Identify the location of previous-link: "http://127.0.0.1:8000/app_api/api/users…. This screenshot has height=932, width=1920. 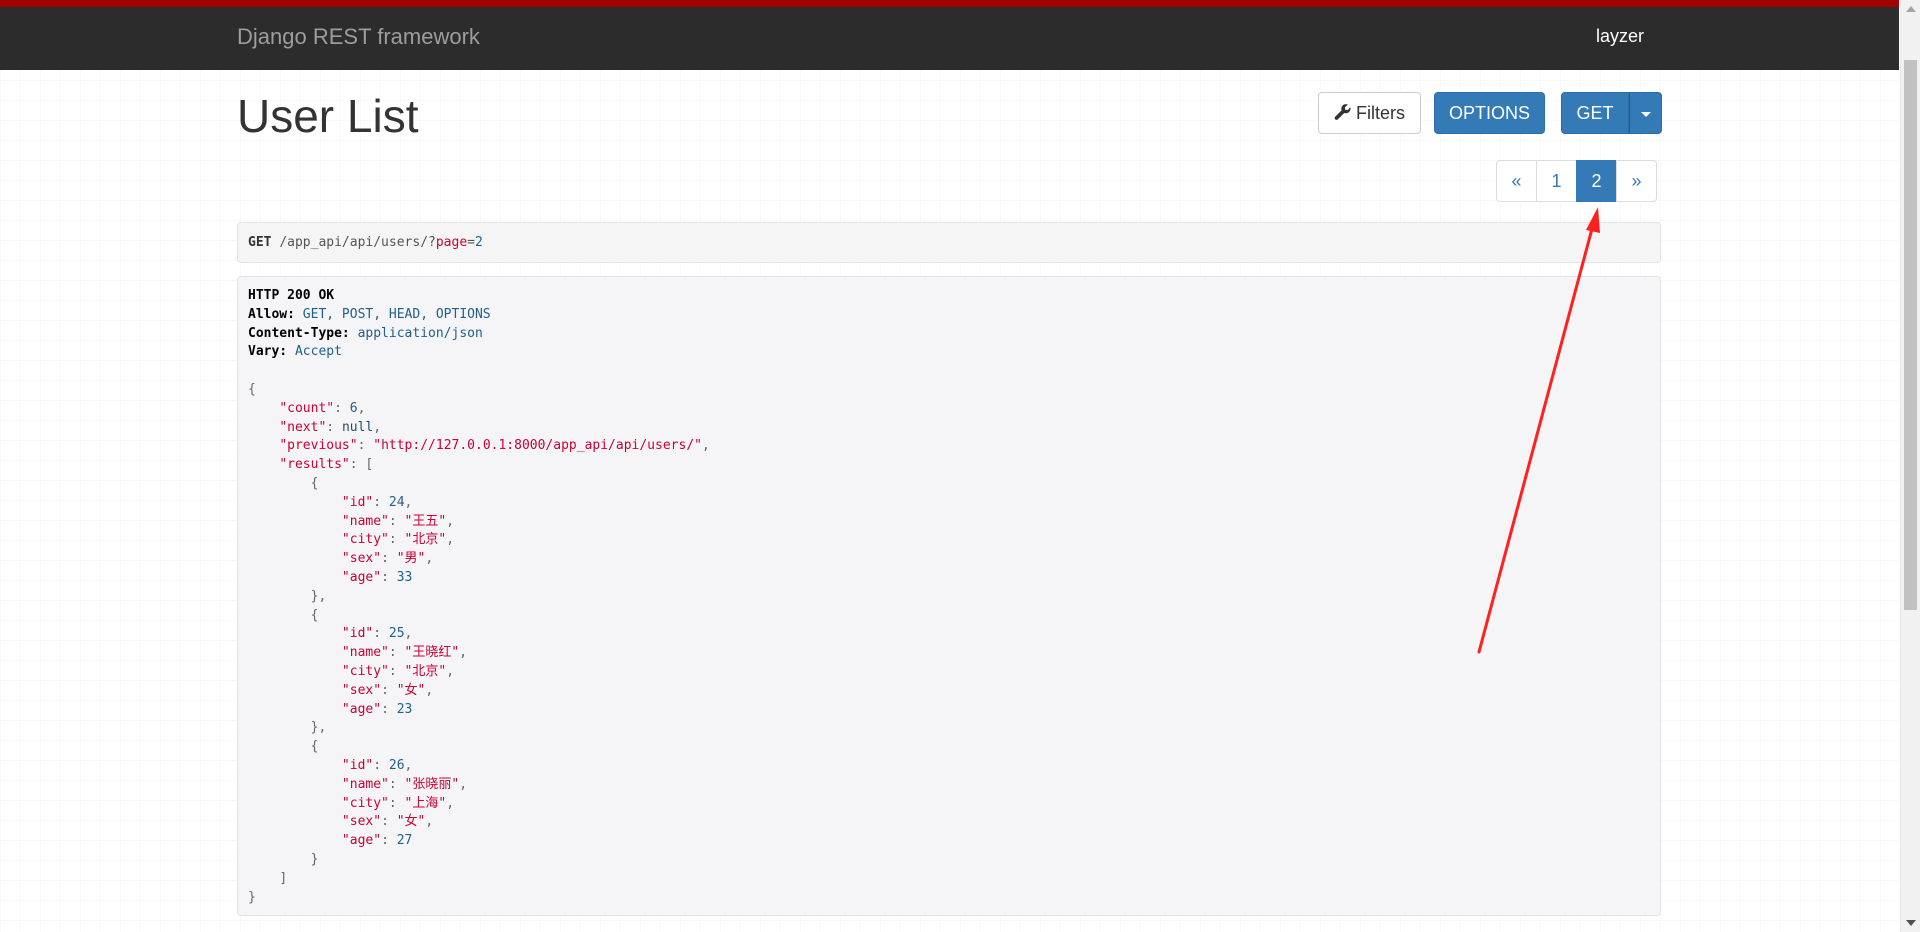
(537, 445).